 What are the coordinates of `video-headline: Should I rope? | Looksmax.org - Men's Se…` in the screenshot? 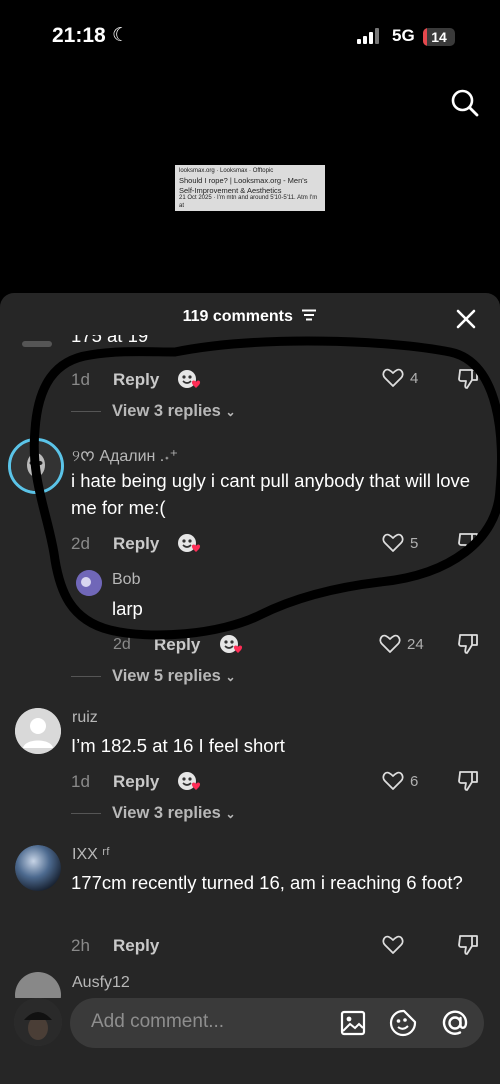 It's located at (243, 185).